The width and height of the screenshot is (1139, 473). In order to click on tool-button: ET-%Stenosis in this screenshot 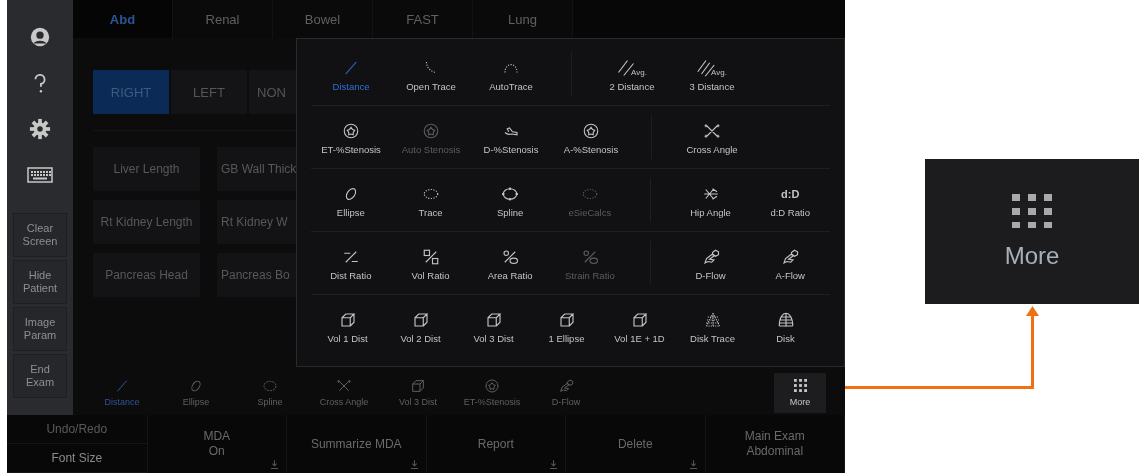, I will do `click(492, 392)`.